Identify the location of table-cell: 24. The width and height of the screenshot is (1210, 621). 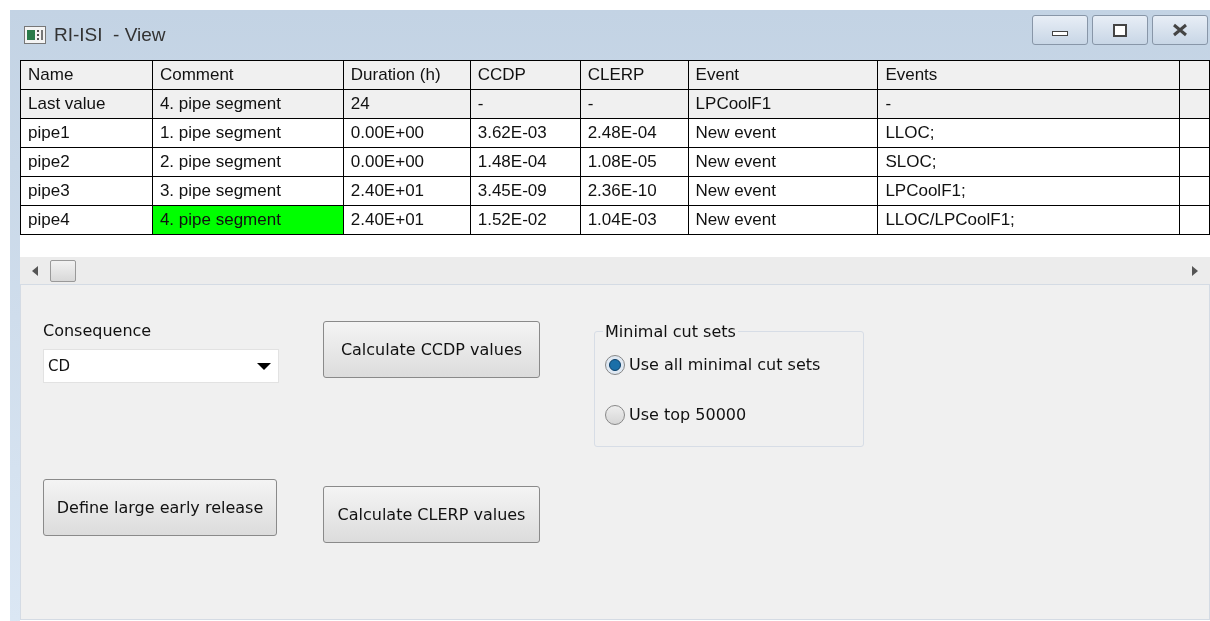
(407, 104).